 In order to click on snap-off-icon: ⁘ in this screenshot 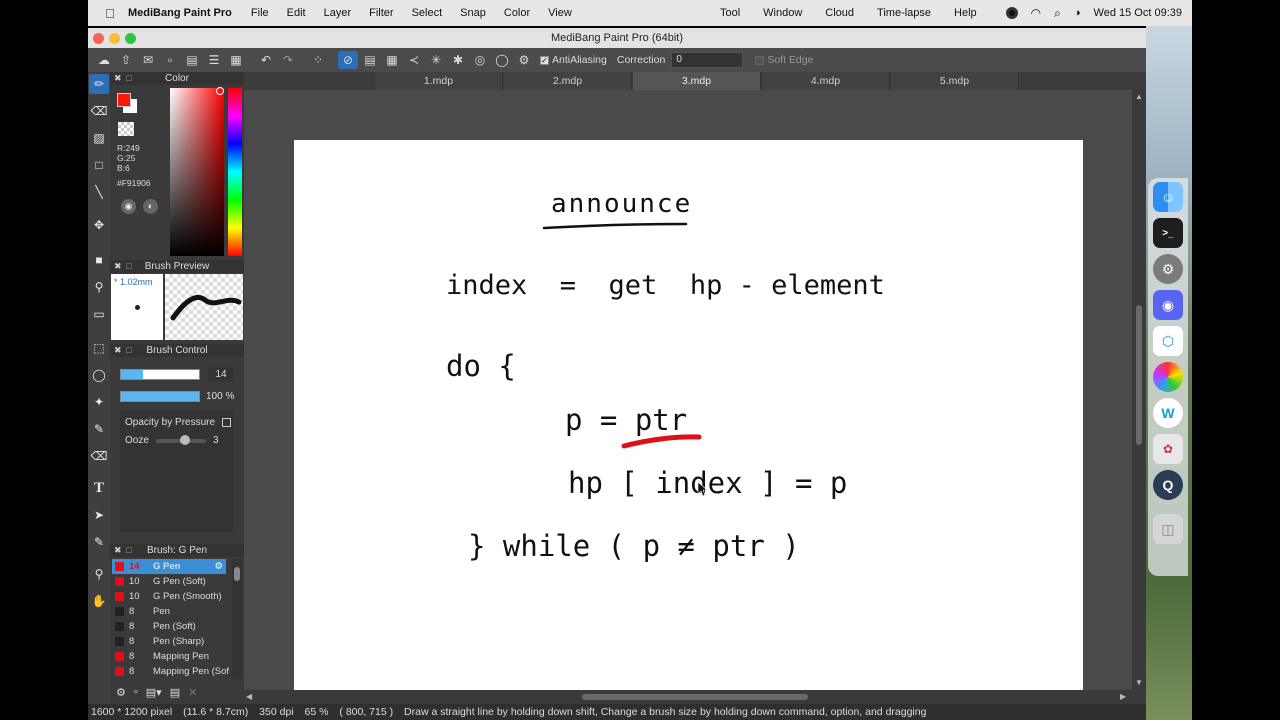, I will do `click(318, 60)`.